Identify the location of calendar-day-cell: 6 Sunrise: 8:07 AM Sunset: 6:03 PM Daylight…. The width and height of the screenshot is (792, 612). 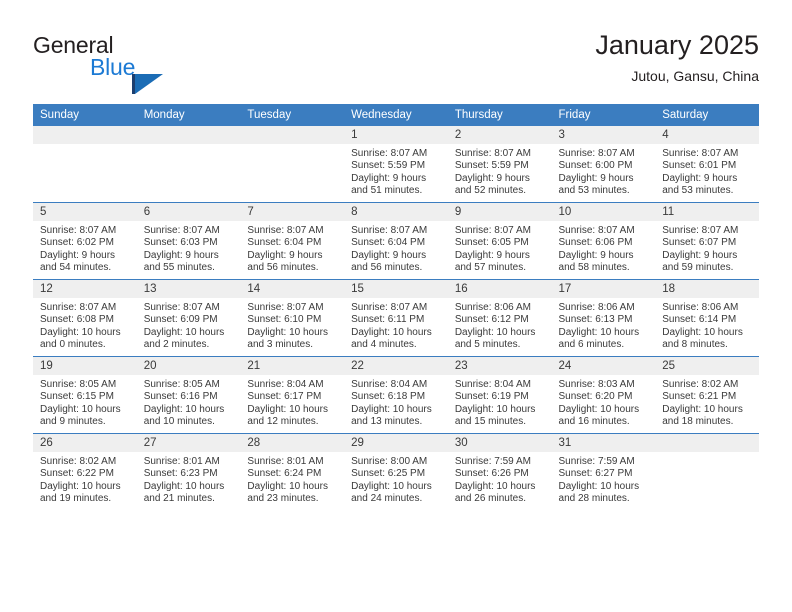
(188, 241).